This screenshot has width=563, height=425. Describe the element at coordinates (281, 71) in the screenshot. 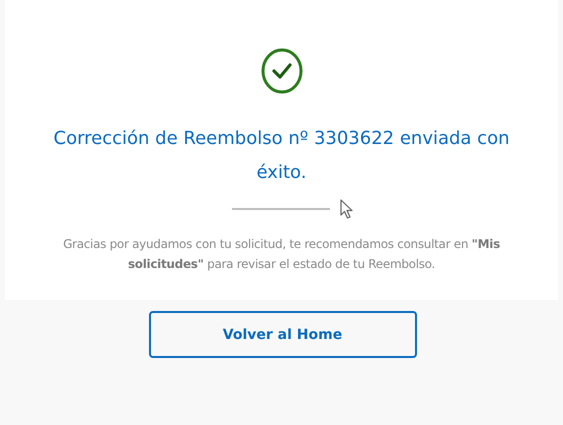

I see `check-circle-icon` at that location.